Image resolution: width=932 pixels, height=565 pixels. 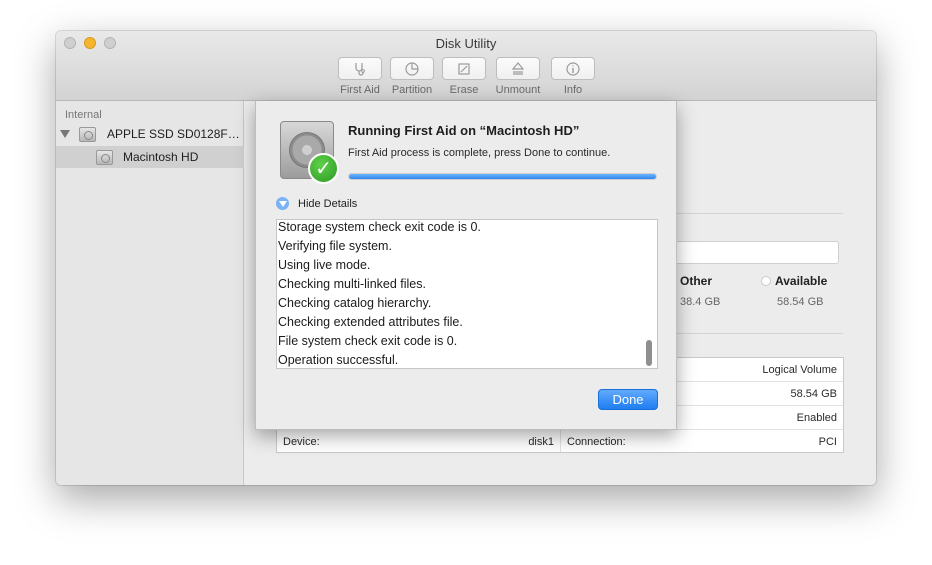 I want to click on usage-bar, so click(x=752, y=252).